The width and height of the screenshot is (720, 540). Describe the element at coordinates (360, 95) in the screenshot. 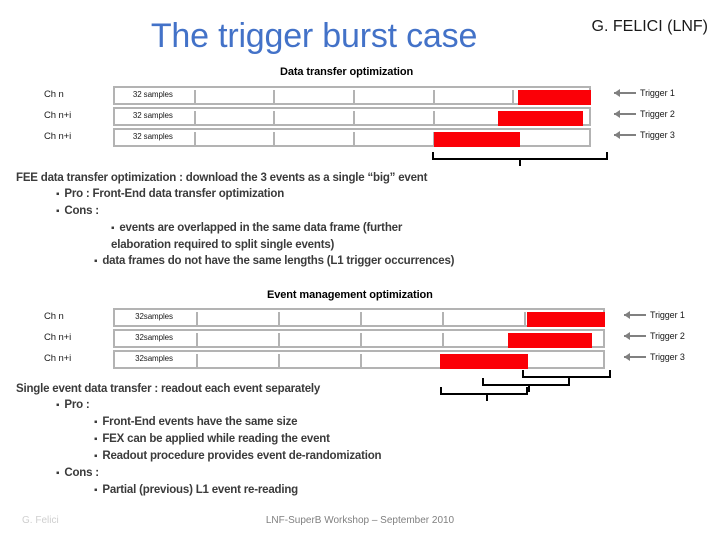

I see `channel-row: Ch n 32 samples Trigger 1` at that location.